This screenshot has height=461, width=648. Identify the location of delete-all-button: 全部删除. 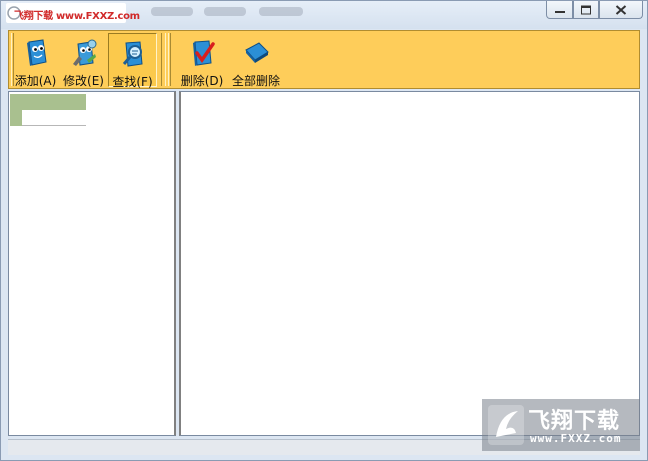
(256, 60).